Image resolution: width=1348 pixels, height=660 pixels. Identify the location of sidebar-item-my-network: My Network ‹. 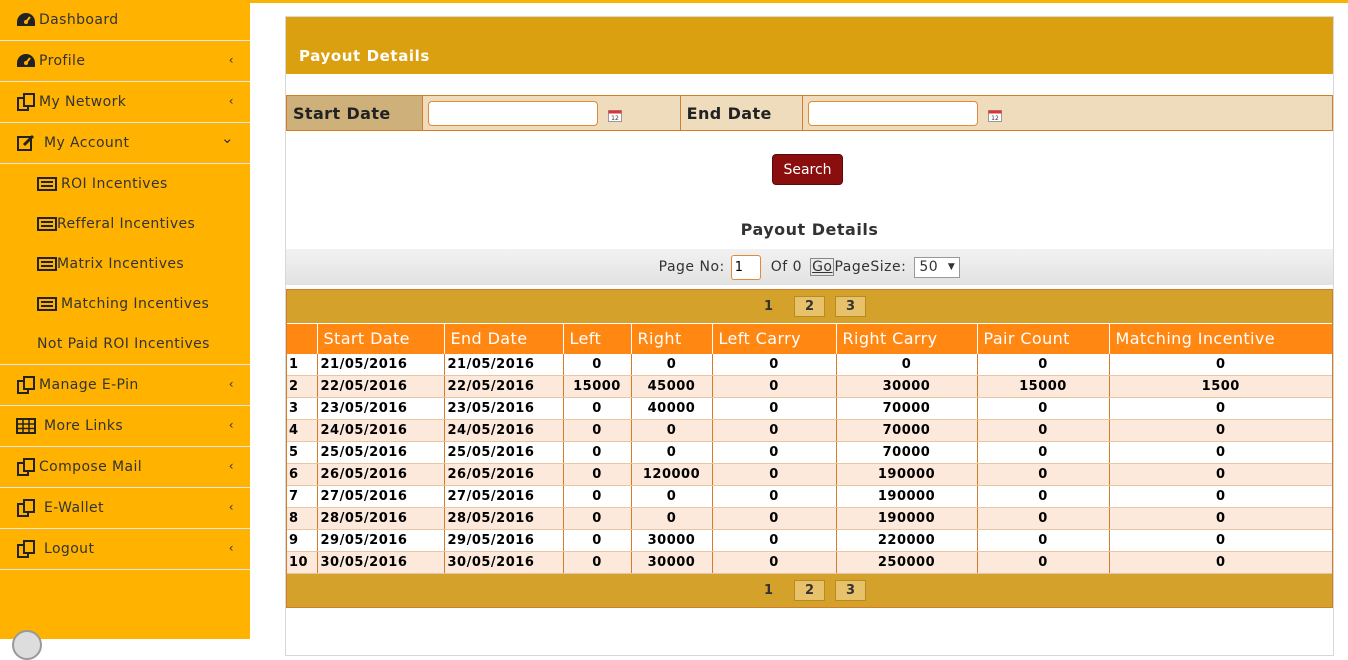
(125, 102).